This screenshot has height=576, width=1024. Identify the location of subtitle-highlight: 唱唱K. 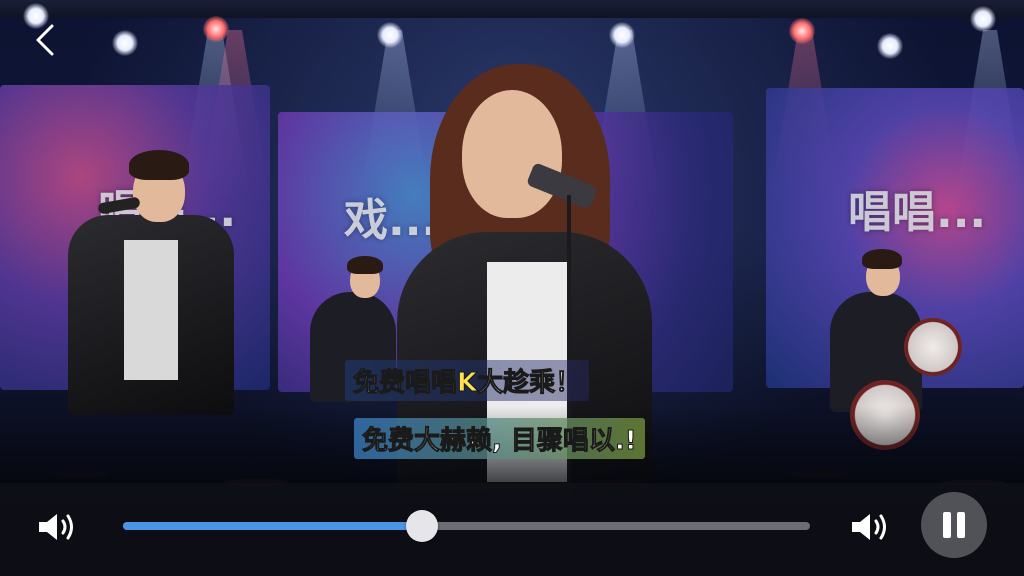
(441, 383).